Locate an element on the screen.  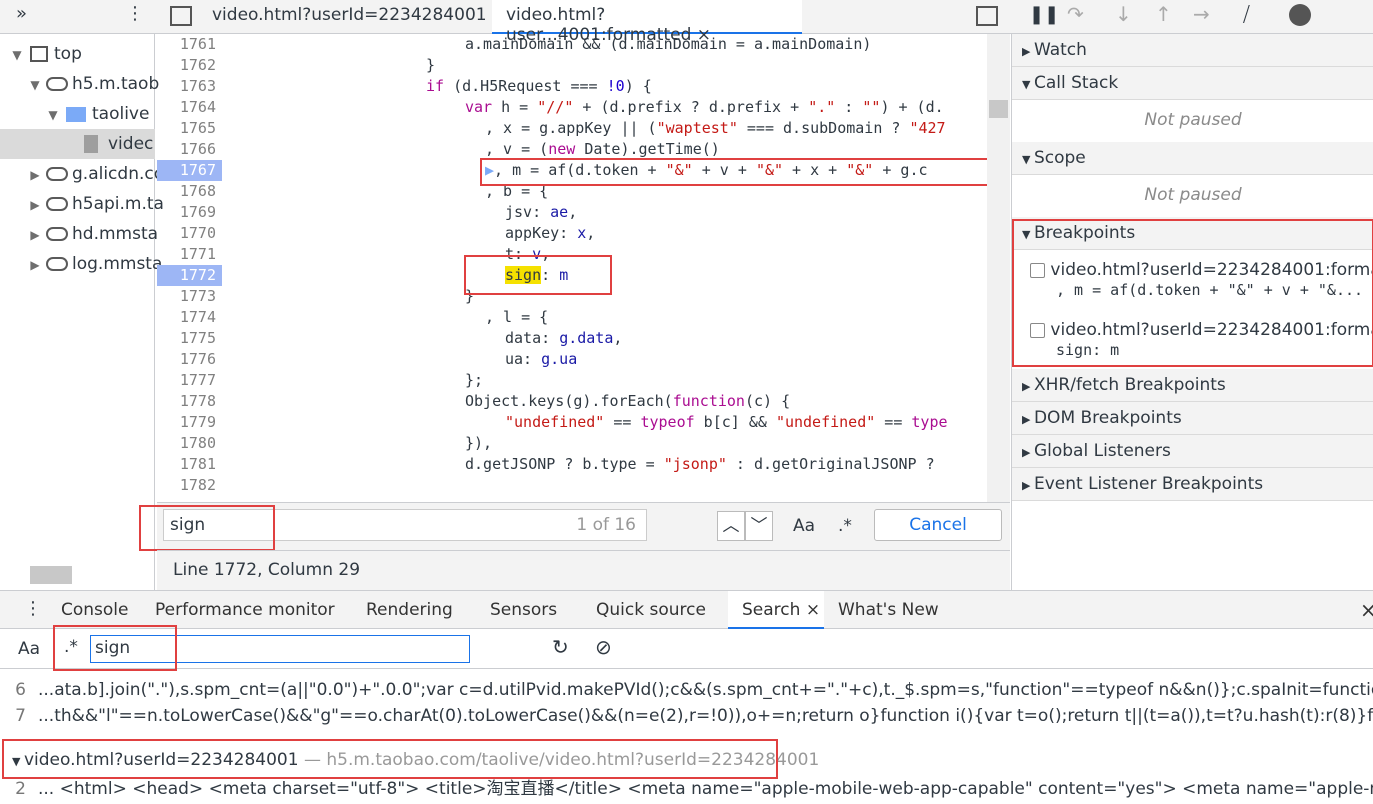
line-number: 1767 is located at coordinates (189, 170).